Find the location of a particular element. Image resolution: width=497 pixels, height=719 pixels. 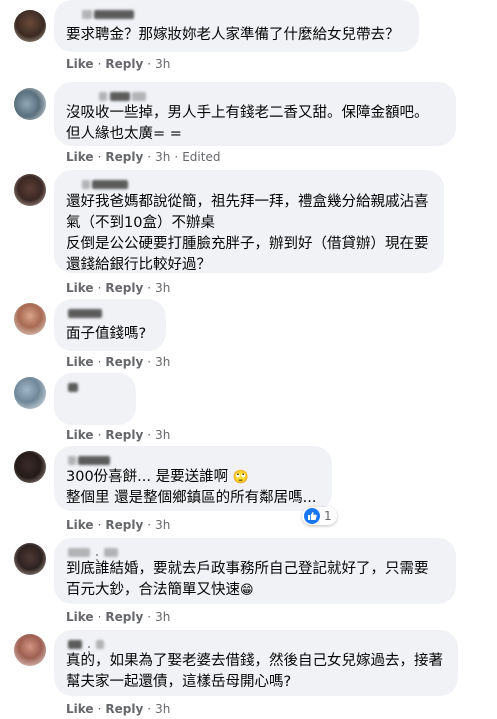

comment-bubble: 到底誰結婚，要就去戶政事務所自己登記就好了，只需要 百元大鈔，合法簡單又快速😁 is located at coordinates (255, 571).